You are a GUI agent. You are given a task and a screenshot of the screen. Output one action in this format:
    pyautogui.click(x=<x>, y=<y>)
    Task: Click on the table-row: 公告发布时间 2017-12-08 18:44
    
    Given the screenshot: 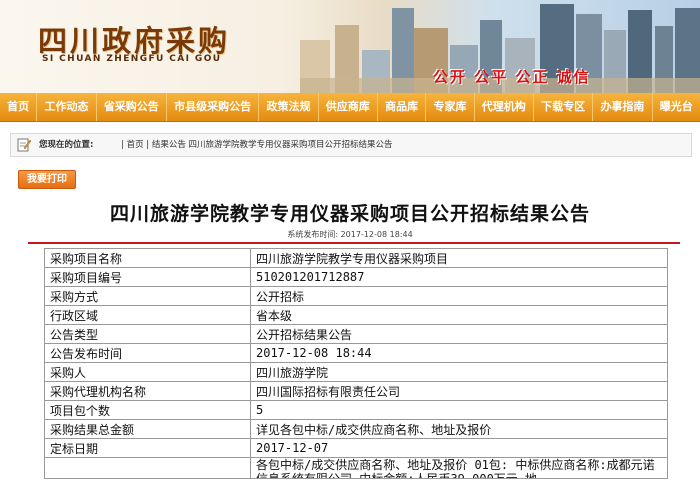 What is the action you would take?
    pyautogui.click(x=356, y=353)
    